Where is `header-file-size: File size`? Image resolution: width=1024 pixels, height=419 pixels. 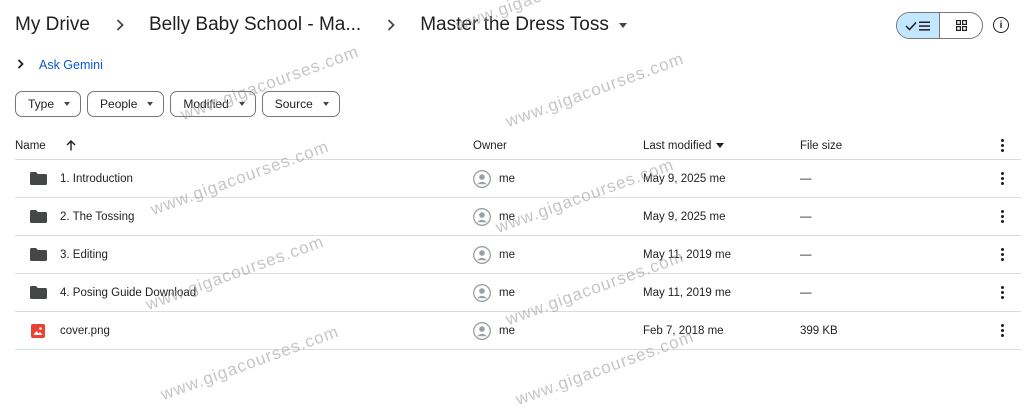
header-file-size: File size is located at coordinates (821, 146).